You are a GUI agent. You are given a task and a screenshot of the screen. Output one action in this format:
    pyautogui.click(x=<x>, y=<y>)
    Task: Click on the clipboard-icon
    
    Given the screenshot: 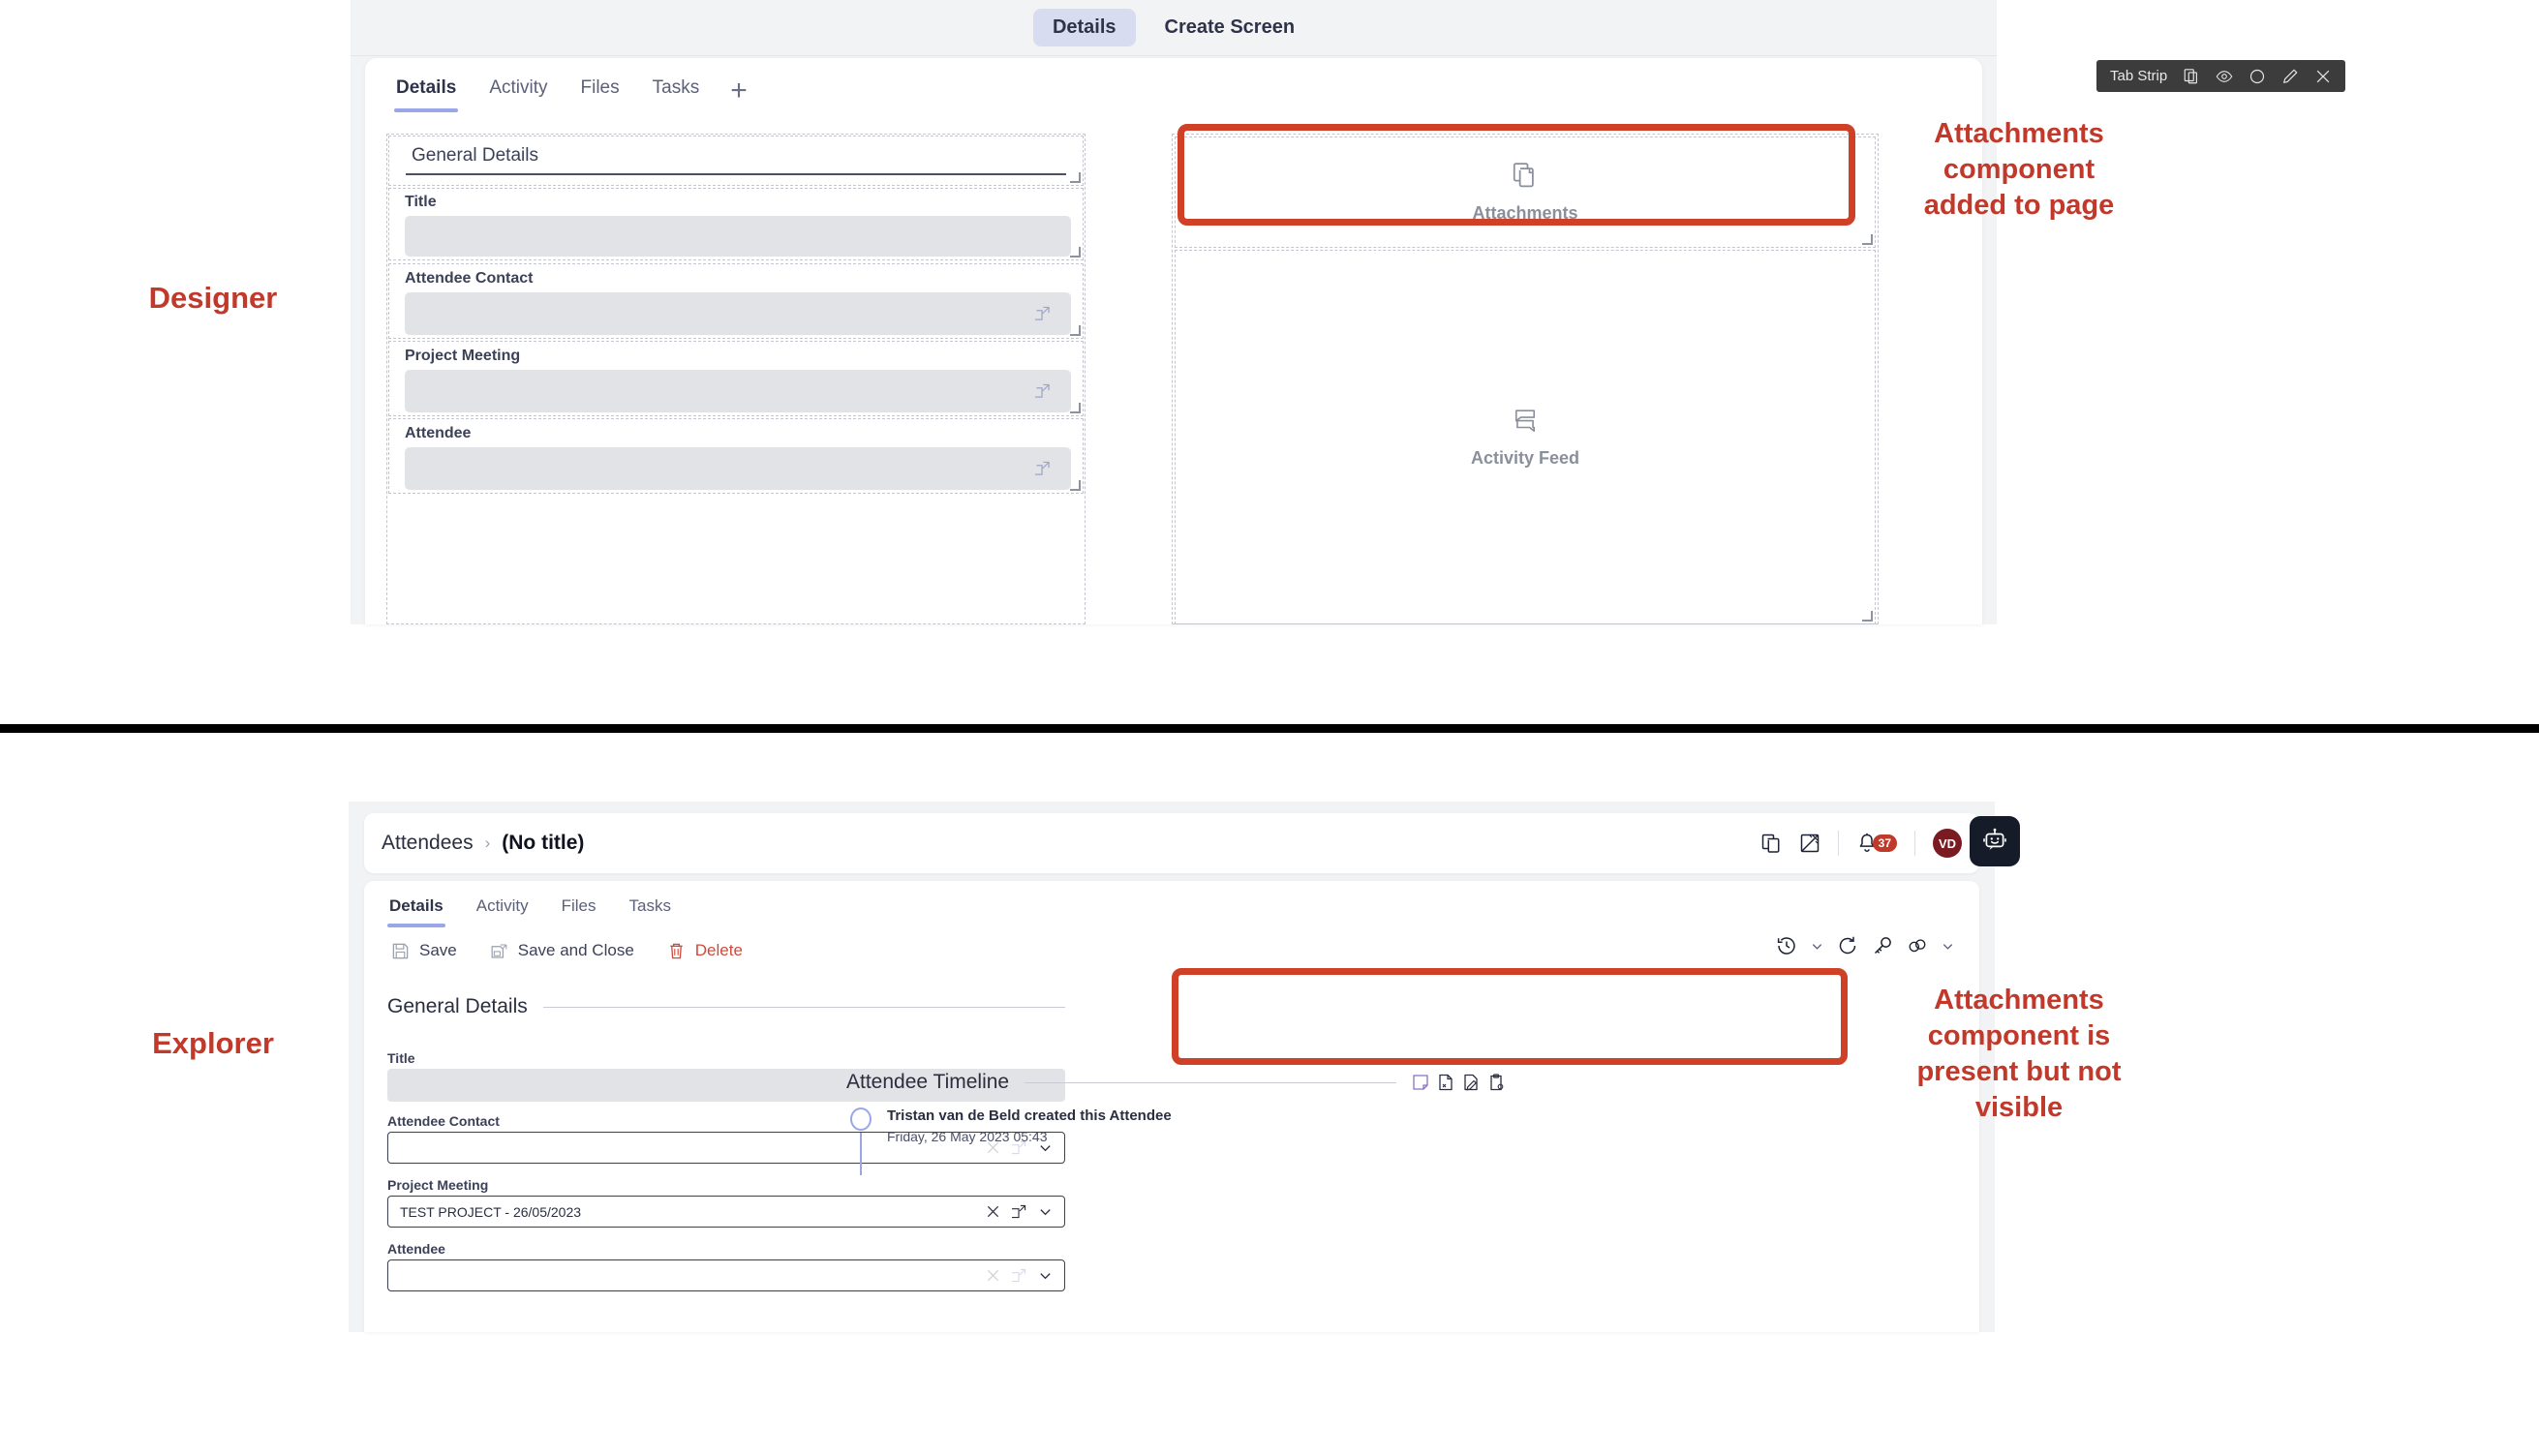 What is the action you would take?
    pyautogui.click(x=1496, y=1082)
    